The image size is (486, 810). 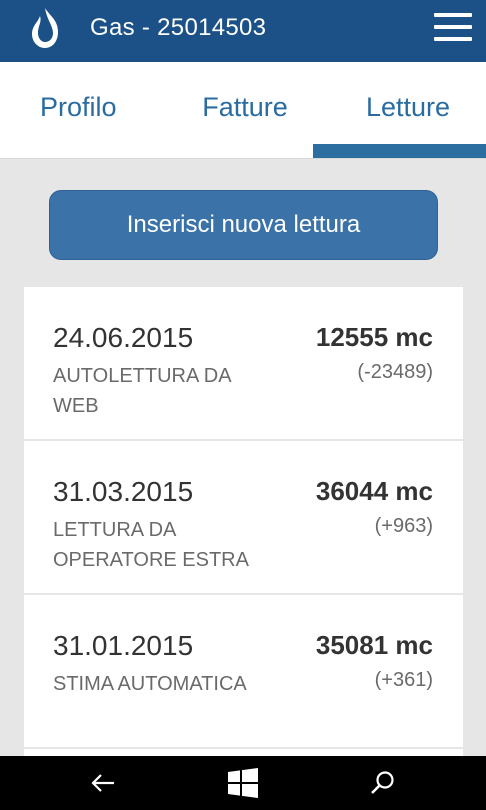 I want to click on search-icon, so click(x=383, y=783).